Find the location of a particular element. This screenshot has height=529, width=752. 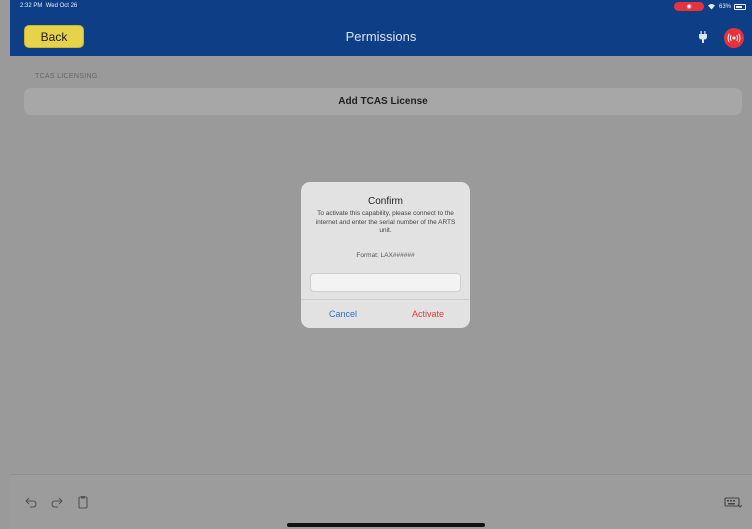

plug-icon is located at coordinates (703, 37).